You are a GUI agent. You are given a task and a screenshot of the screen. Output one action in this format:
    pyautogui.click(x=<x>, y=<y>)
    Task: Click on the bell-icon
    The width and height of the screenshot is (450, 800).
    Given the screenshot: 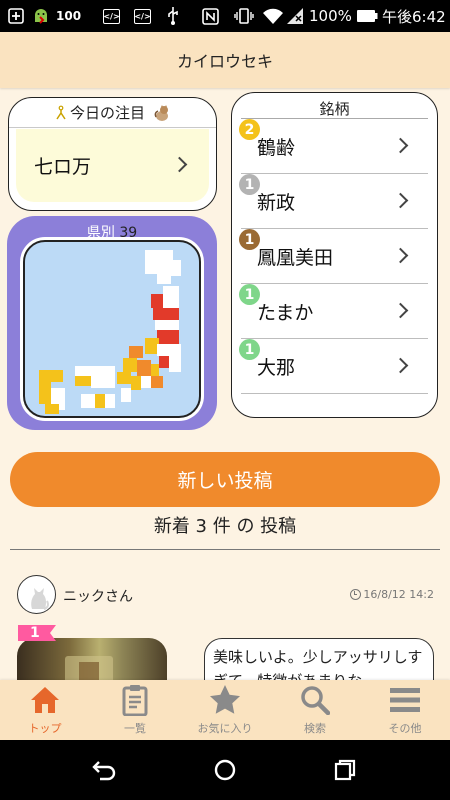 What is the action you would take?
    pyautogui.click(x=61, y=113)
    